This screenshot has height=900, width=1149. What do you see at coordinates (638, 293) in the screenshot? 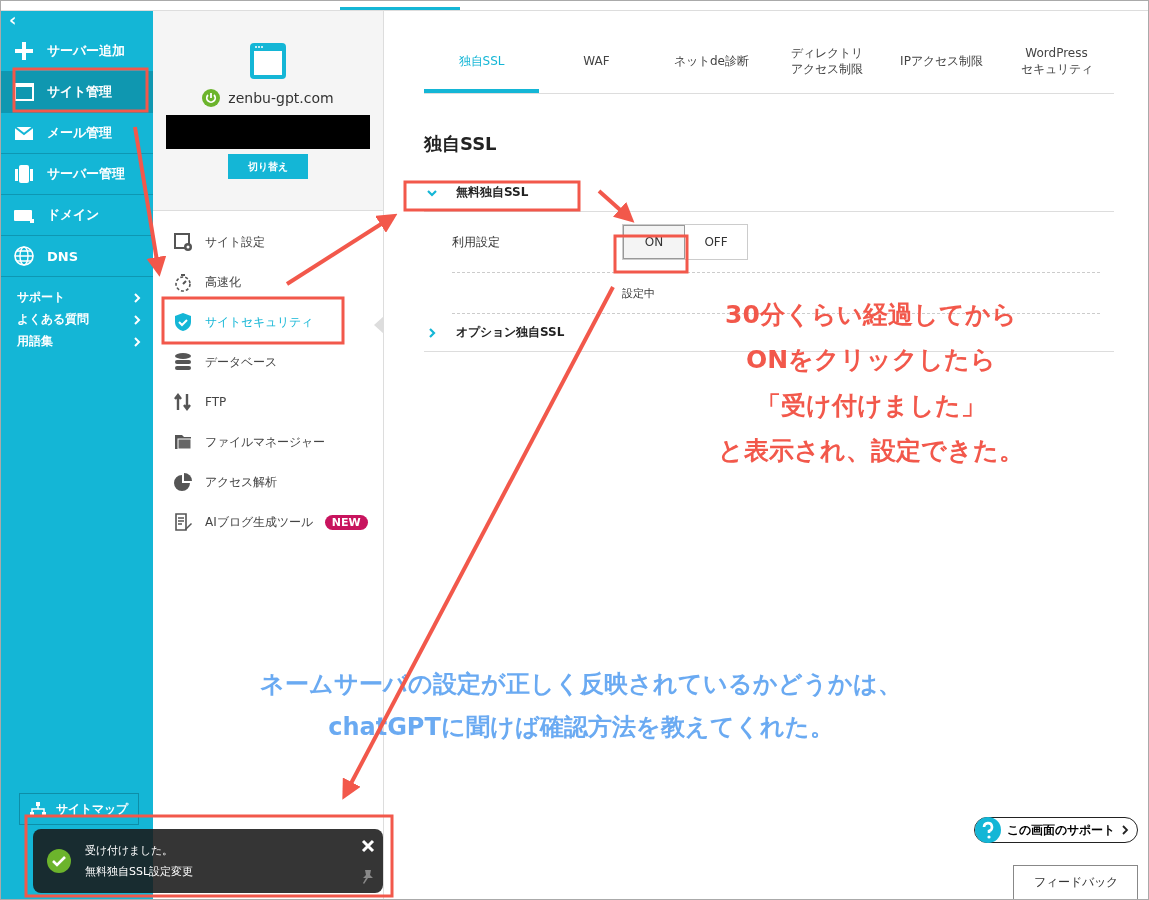
I see `status-text: 設定中` at bounding box center [638, 293].